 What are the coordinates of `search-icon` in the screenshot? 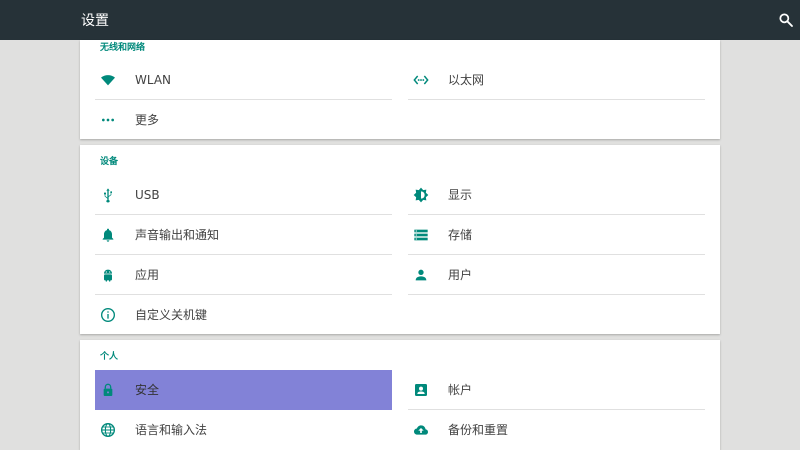 It's located at (786, 20).